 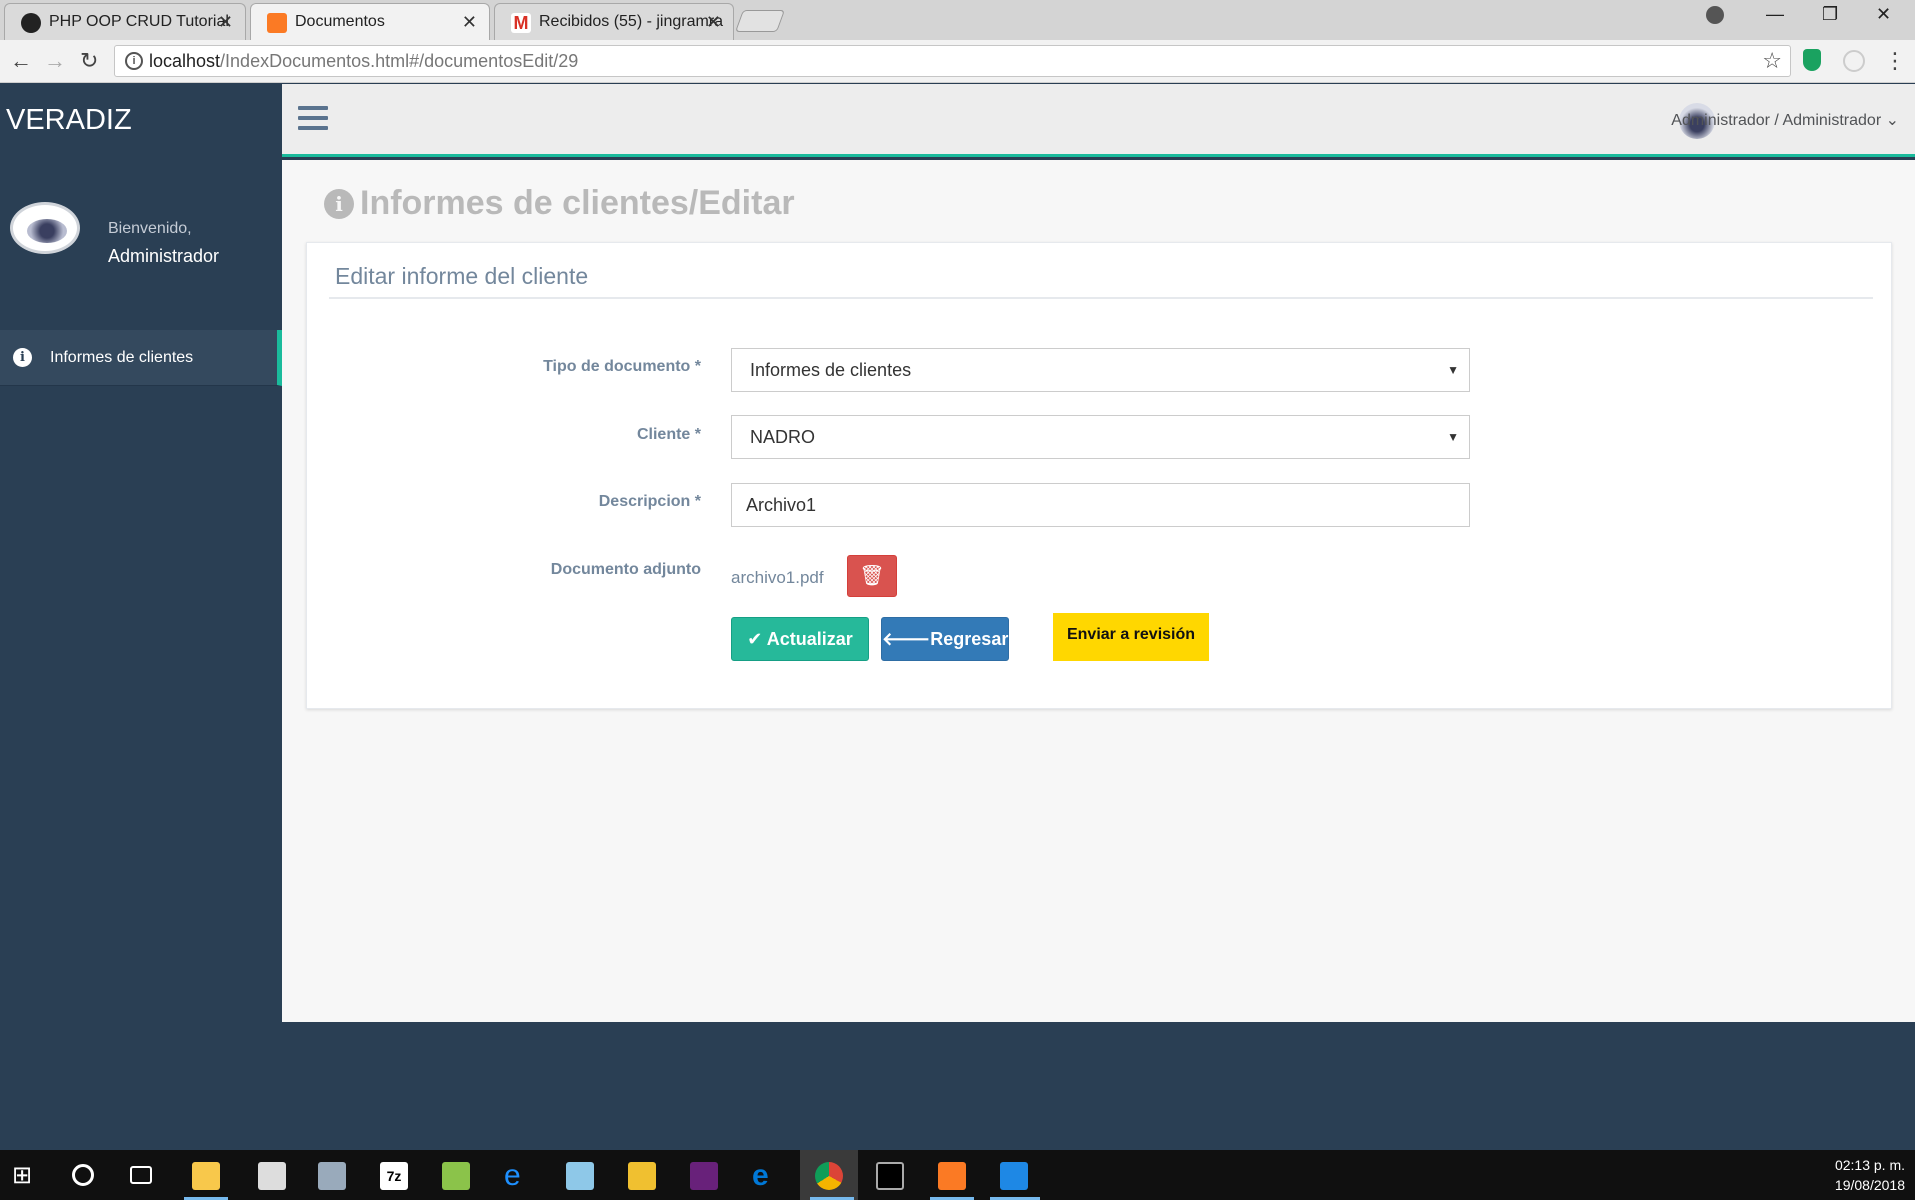 I want to click on chevron-down-icon: ⌄, so click(x=1892, y=120).